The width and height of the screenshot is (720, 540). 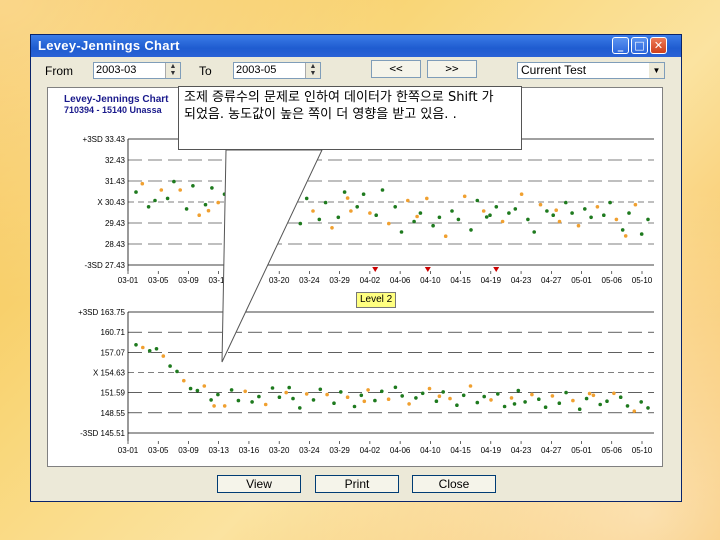 I want to click on x-tick-label: 04-10, so click(x=430, y=450).